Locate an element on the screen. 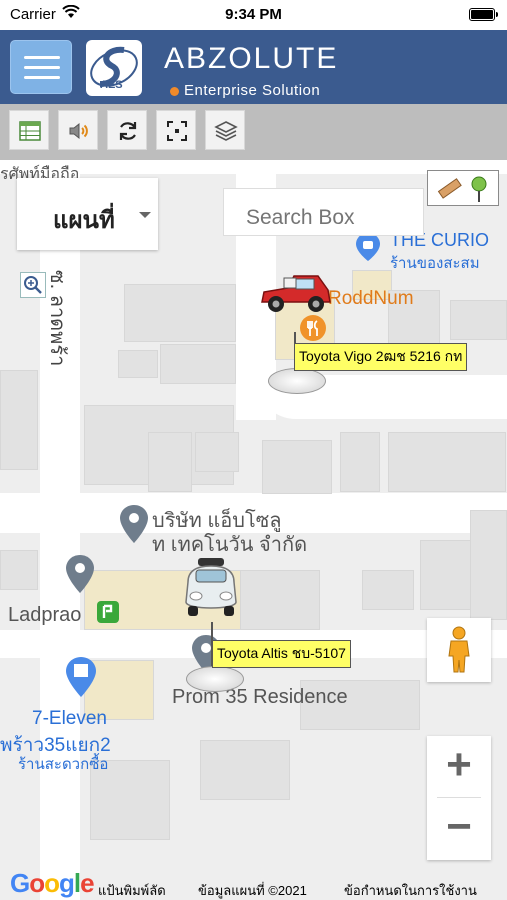 This screenshot has width=507, height=900. refresh-icon is located at coordinates (128, 131).